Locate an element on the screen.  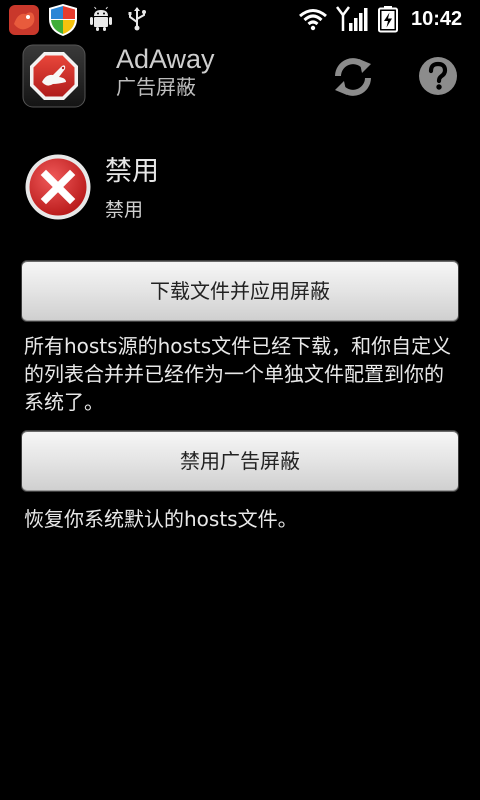
help-icon is located at coordinates (438, 76).